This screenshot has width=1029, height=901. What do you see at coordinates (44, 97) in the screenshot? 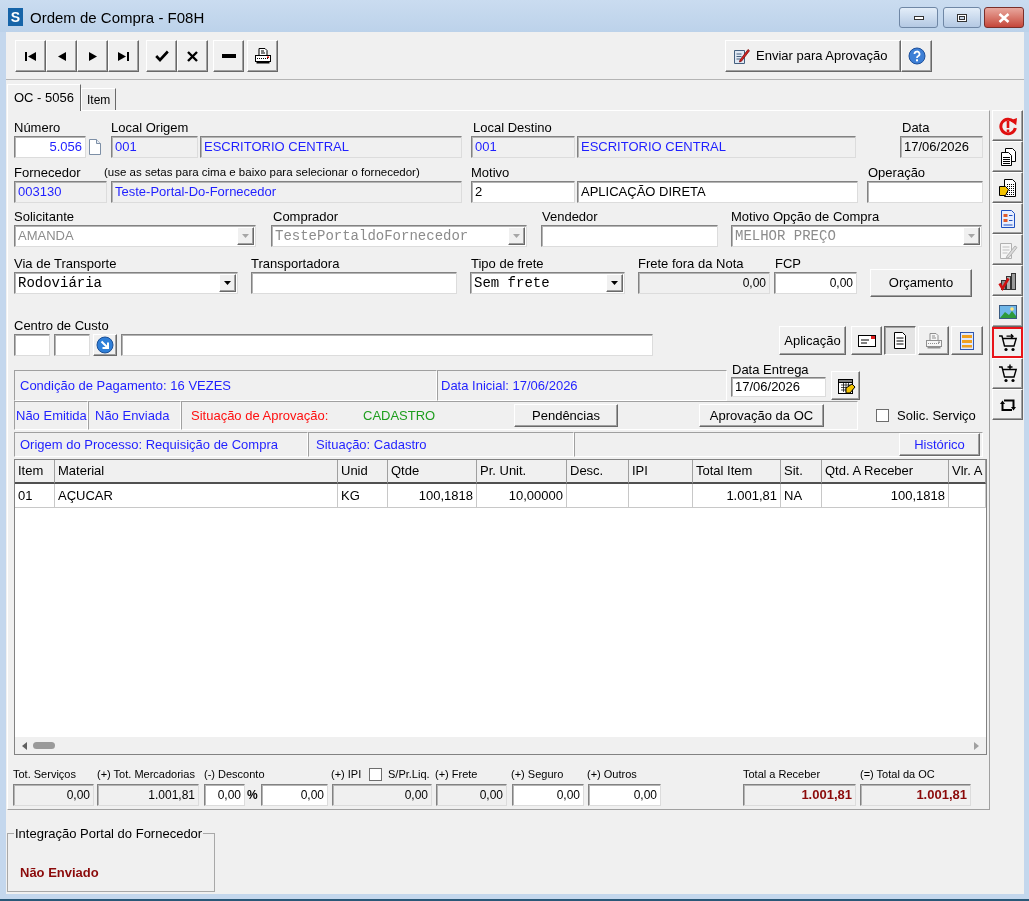
I see `tab: OC - 5056` at bounding box center [44, 97].